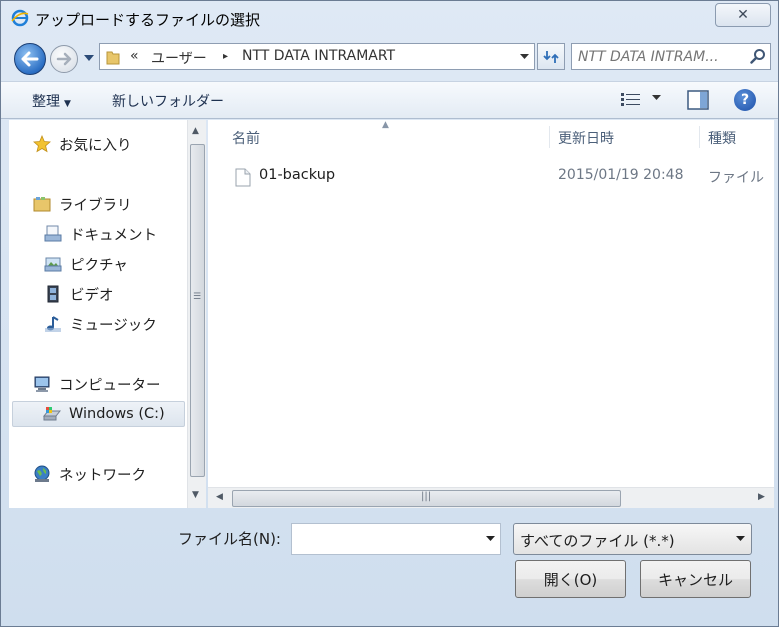 This screenshot has height=627, width=779. I want to click on sidebar-item-label: コンピューター, so click(110, 385).